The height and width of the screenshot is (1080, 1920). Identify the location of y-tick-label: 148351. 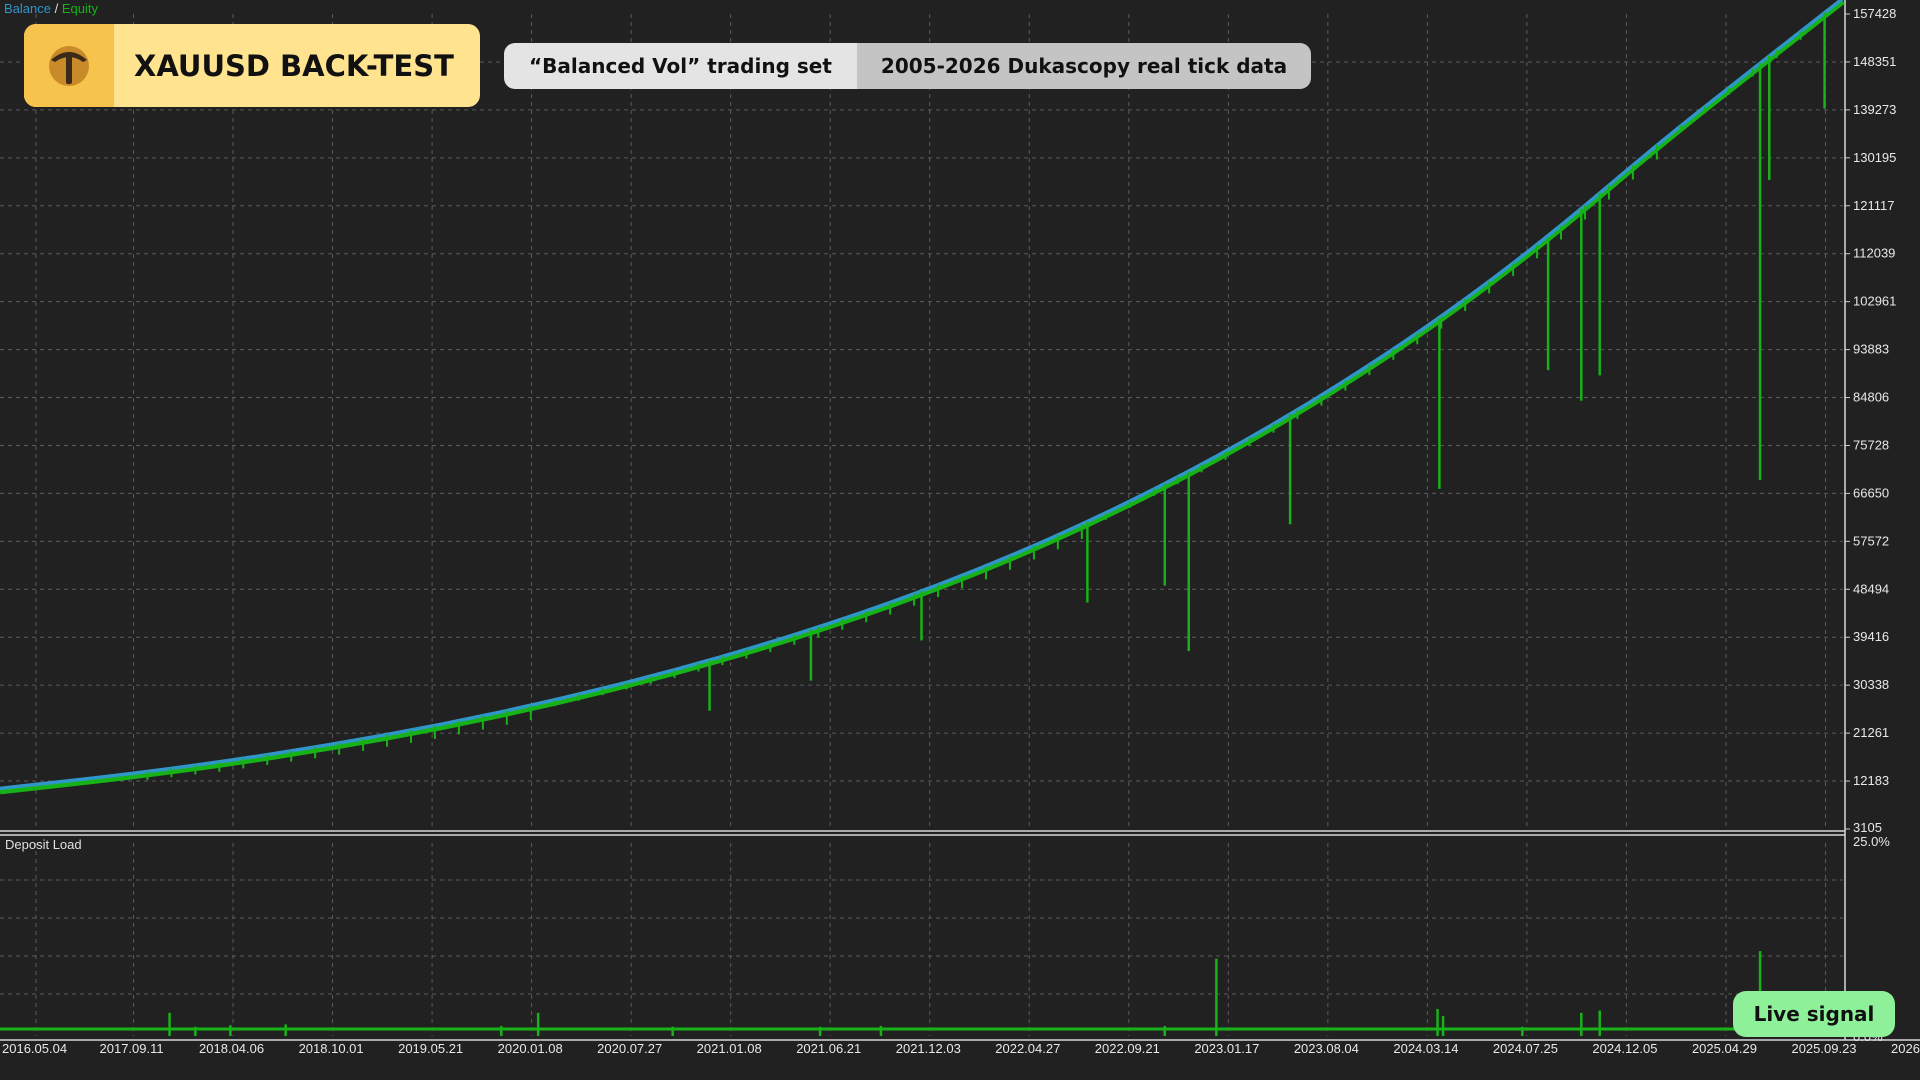
(1874, 61).